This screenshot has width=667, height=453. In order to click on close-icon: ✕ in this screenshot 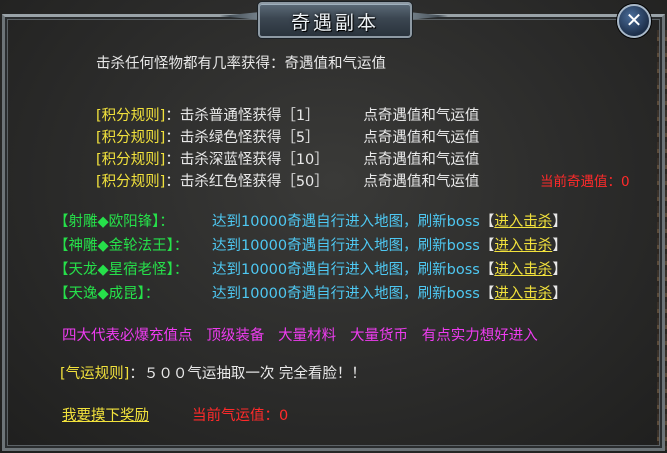, I will do `click(634, 20)`.